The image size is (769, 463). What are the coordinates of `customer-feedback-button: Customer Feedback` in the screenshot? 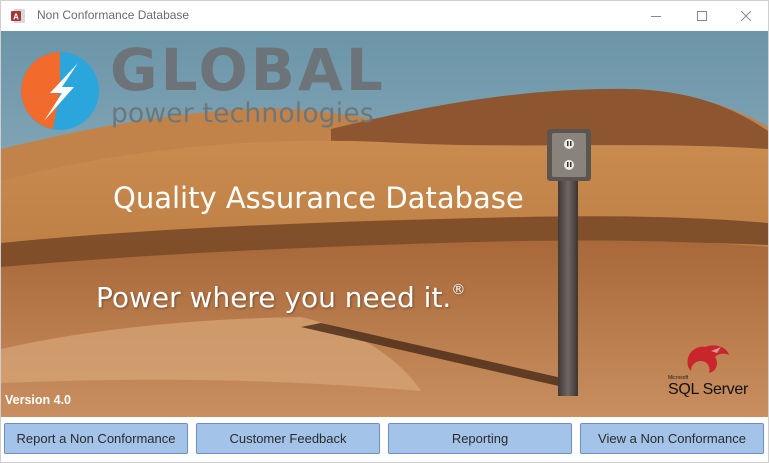 It's located at (288, 438).